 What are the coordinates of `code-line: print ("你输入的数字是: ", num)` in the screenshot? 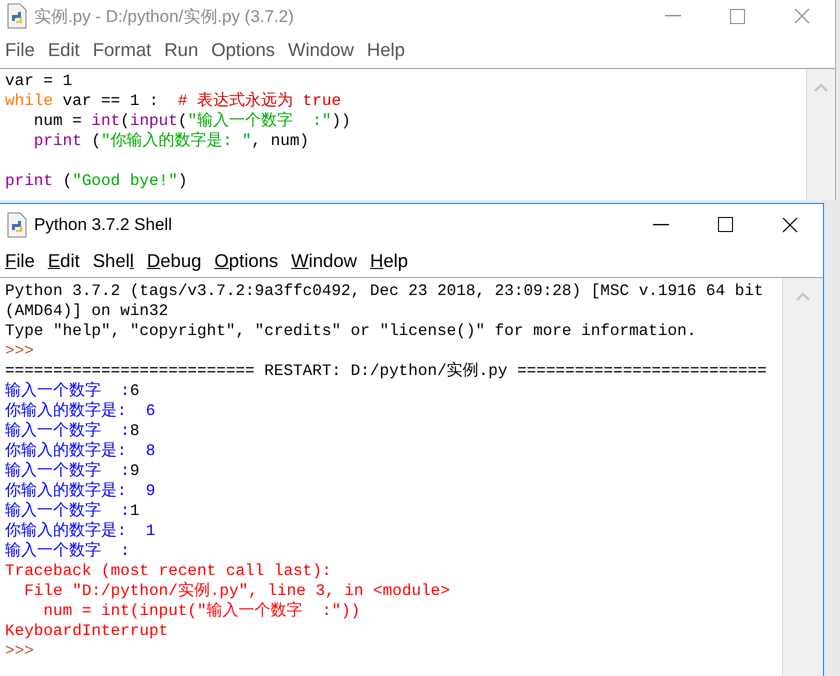 It's located at (171, 141).